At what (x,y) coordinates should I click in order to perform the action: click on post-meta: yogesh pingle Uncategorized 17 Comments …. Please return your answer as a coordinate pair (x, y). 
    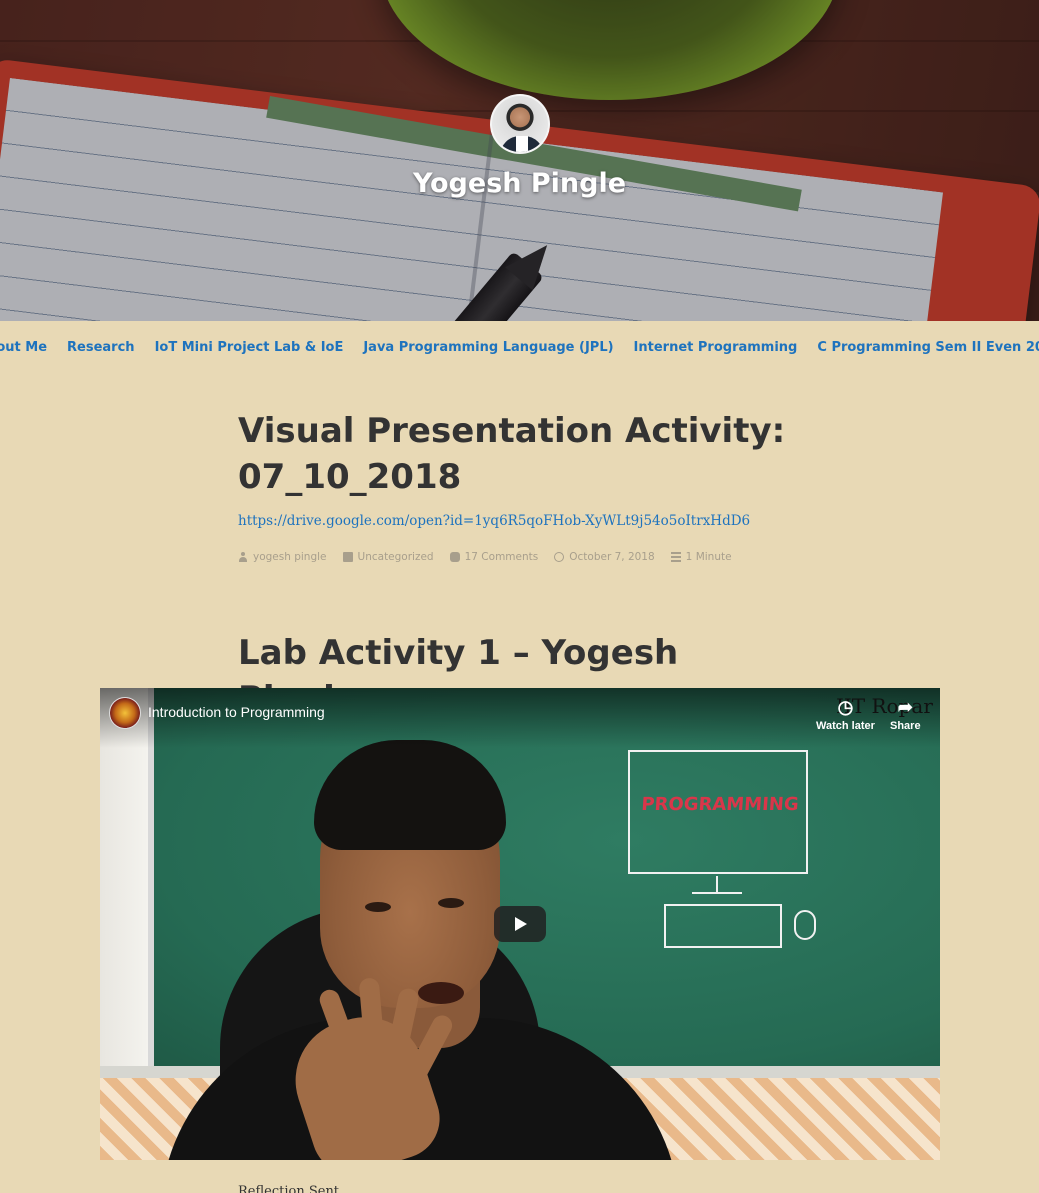
    Looking at the image, I should click on (485, 557).